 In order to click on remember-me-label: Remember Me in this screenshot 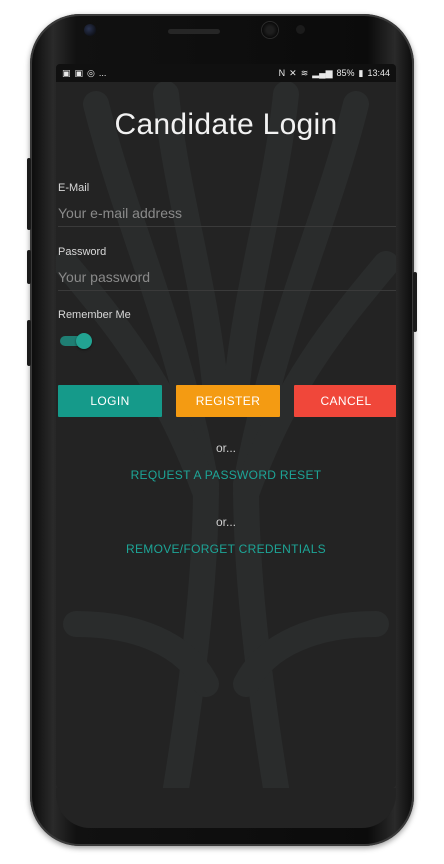, I will do `click(94, 315)`.